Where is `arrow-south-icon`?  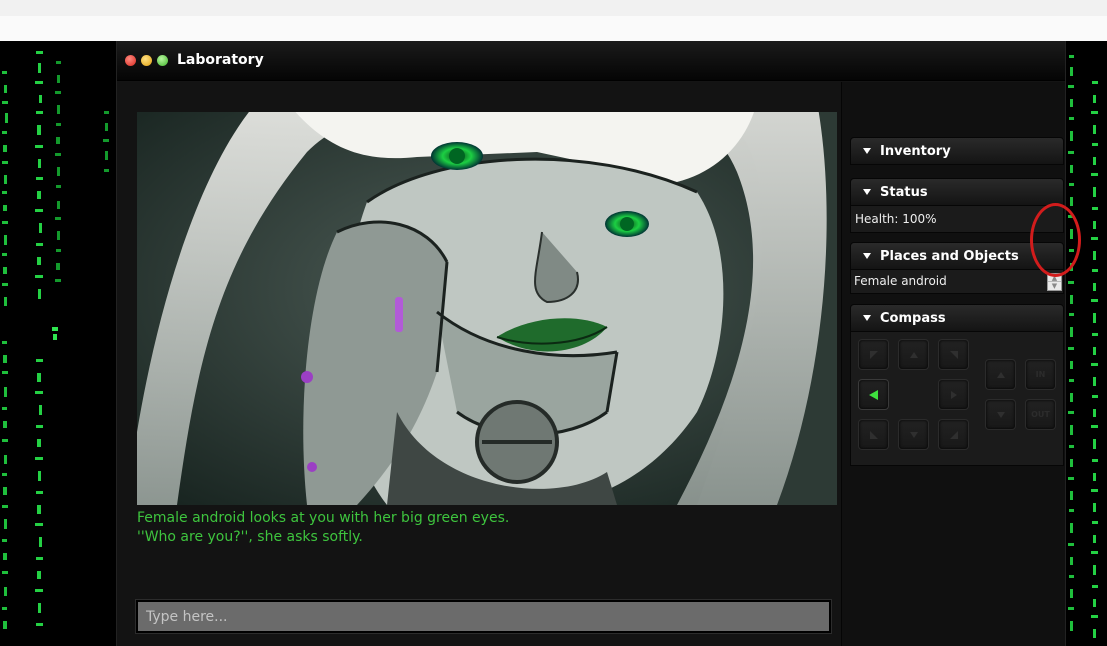 arrow-south-icon is located at coordinates (913, 434).